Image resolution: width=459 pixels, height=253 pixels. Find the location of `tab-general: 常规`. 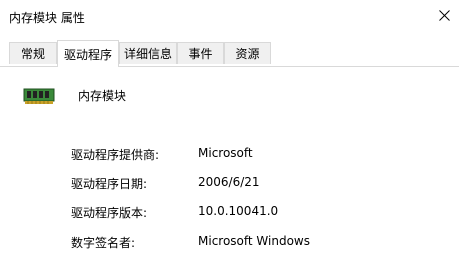

tab-general: 常规 is located at coordinates (33, 53).